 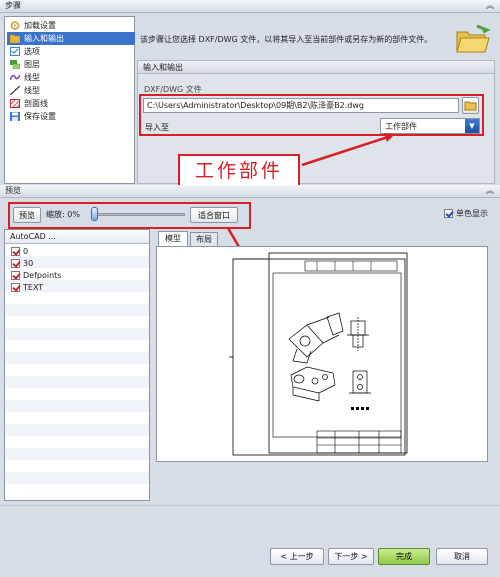 I want to click on preview-header-label: 预览, so click(x=13, y=190).